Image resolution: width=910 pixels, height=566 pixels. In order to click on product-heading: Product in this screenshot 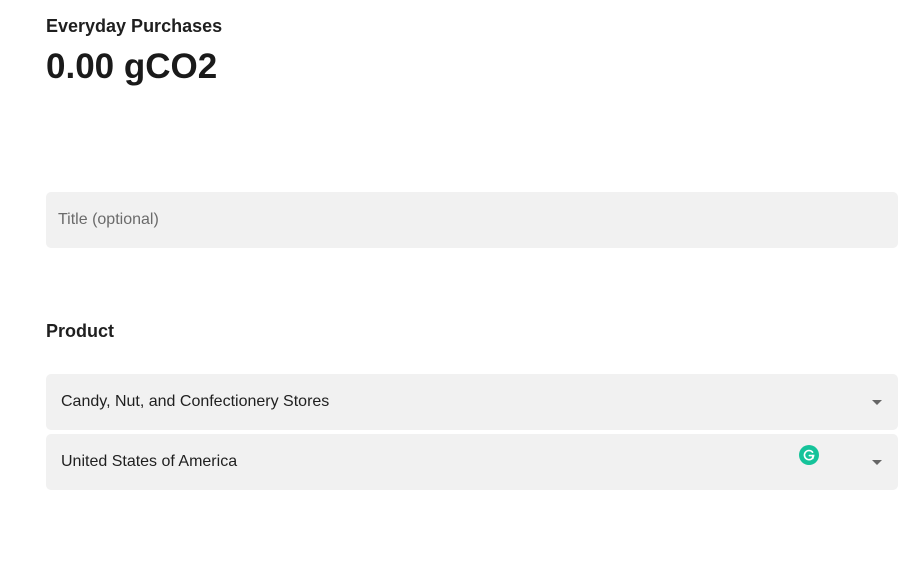, I will do `click(80, 331)`.